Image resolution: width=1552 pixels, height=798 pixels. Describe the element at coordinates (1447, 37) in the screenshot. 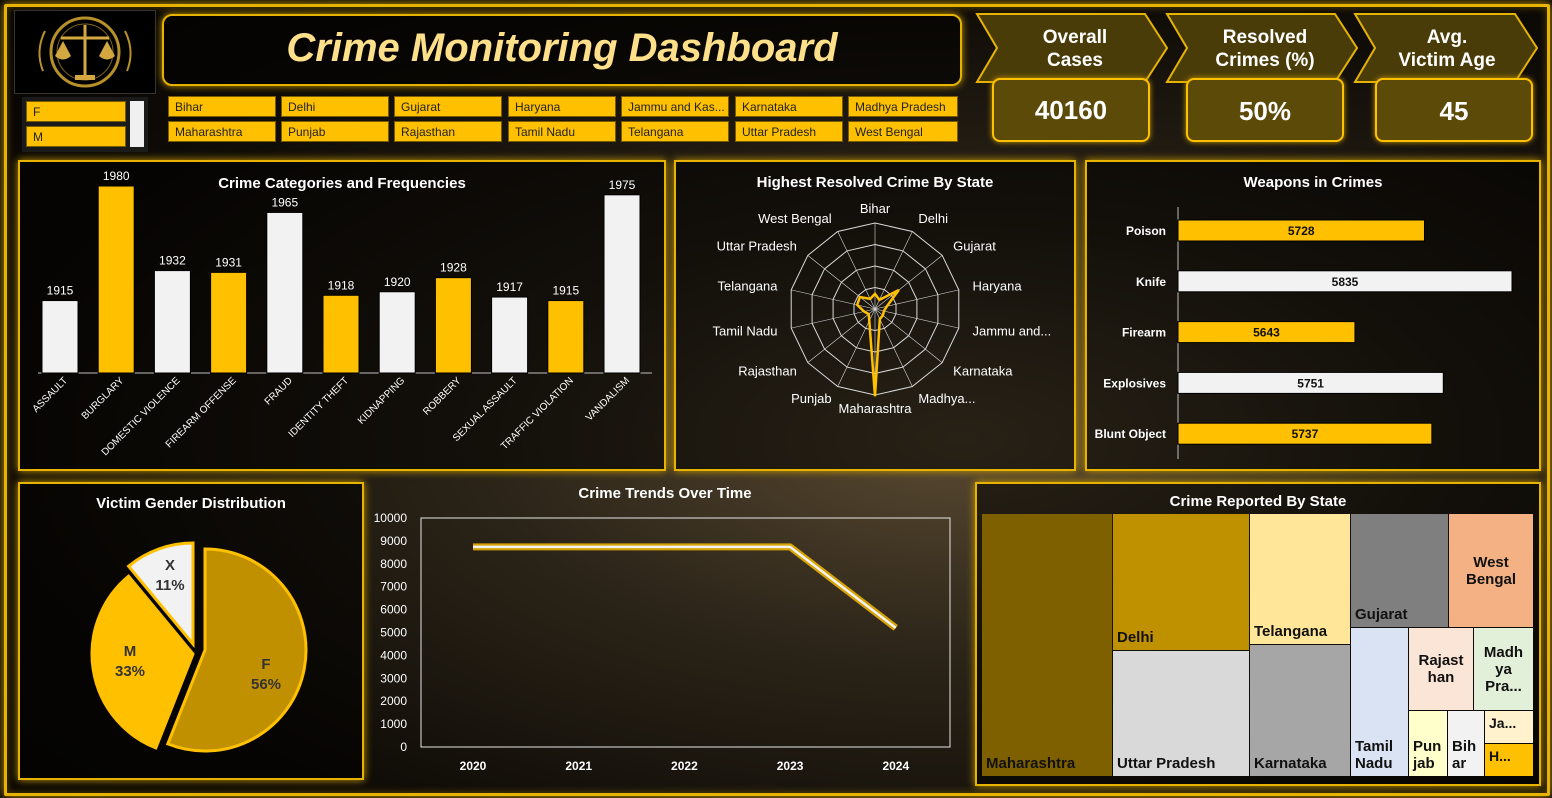

I see `kpi-label-line: Avg.` at that location.